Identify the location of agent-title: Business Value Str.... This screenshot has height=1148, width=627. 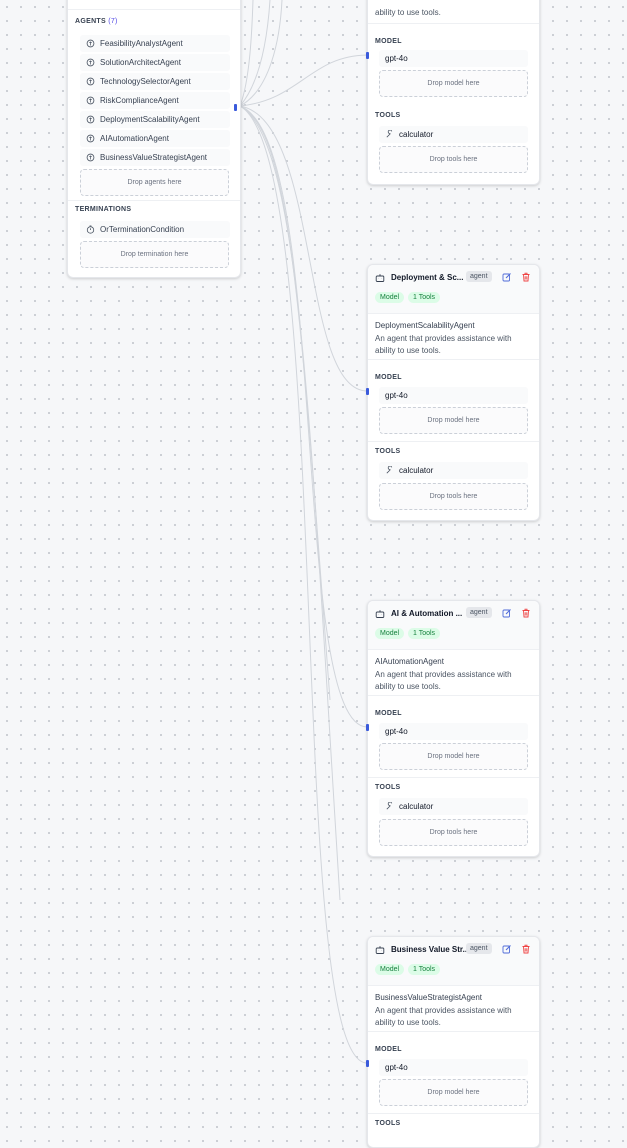
(430, 949).